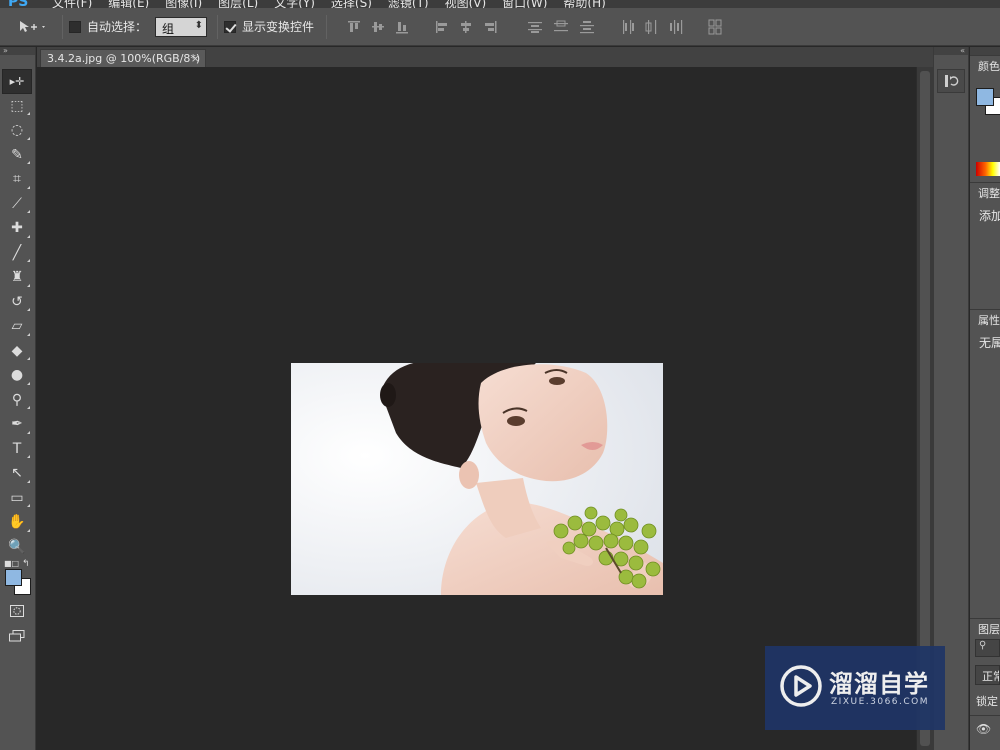  Describe the element at coordinates (17, 424) in the screenshot. I see `pen-icon: ✒` at that location.